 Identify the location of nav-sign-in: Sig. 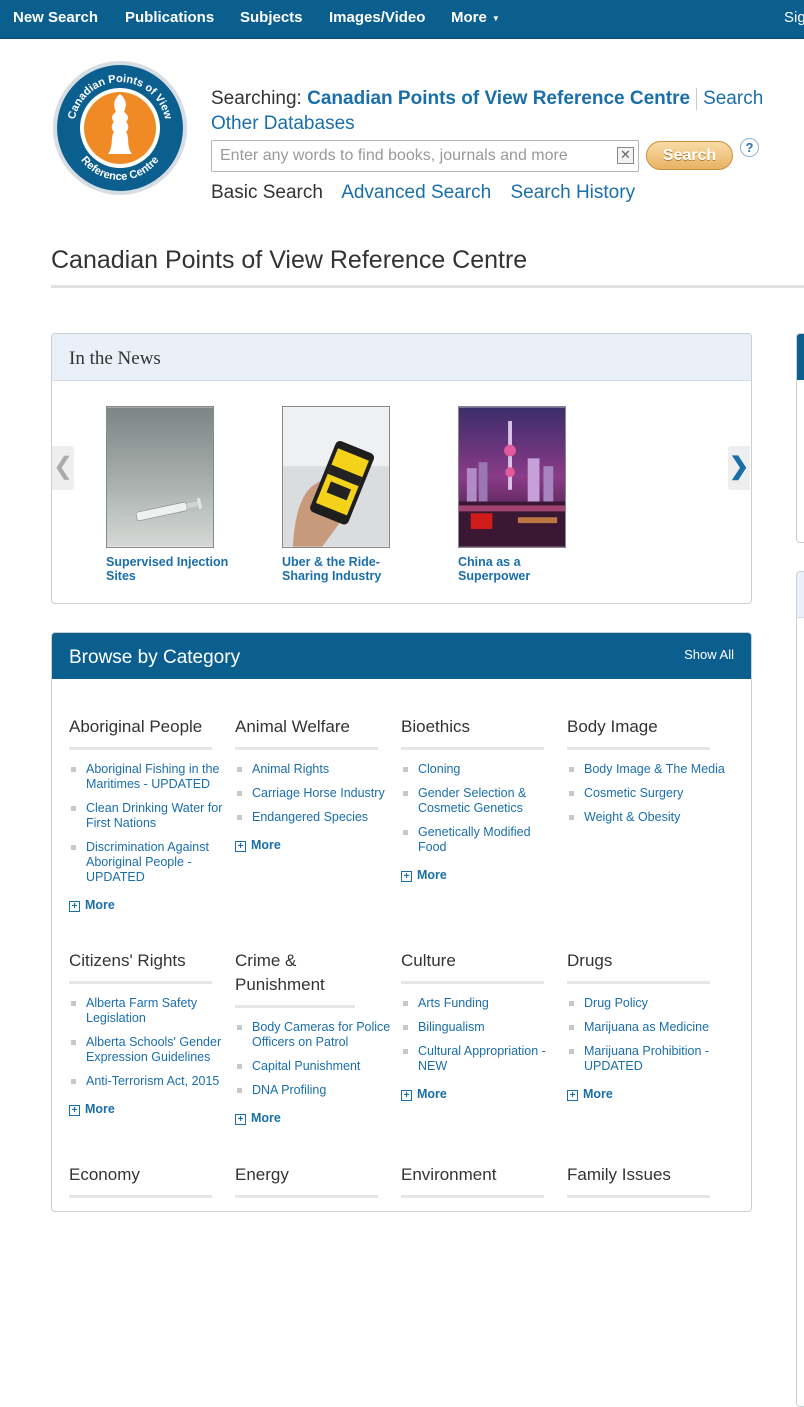
(794, 17).